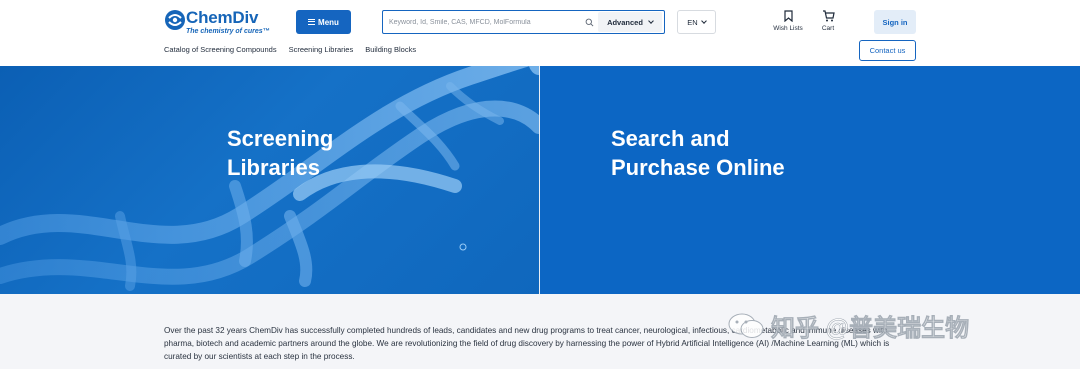 This screenshot has width=1080, height=369. Describe the element at coordinates (828, 28) in the screenshot. I see `cart-label: Cart` at that location.